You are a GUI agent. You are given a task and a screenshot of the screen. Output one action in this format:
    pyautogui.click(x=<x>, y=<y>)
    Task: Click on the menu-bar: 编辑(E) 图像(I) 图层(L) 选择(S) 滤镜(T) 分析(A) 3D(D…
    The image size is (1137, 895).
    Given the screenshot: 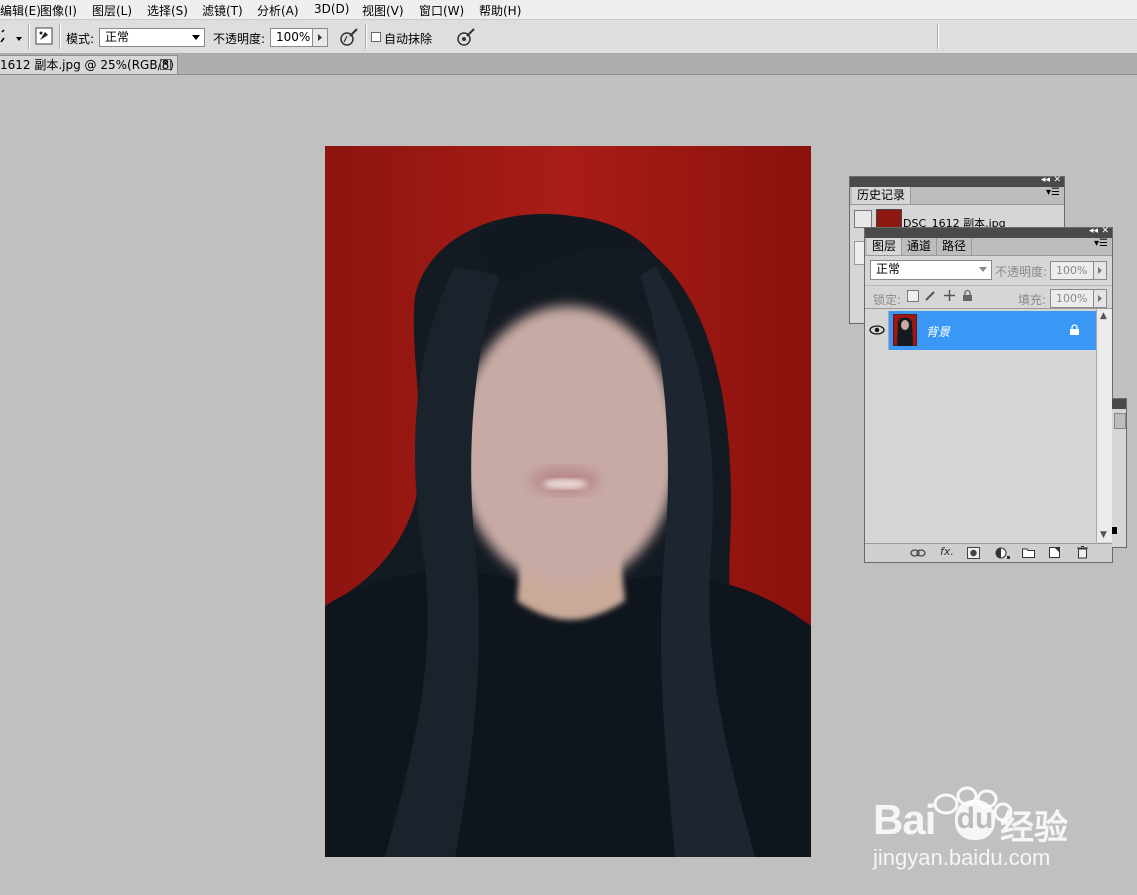 What is the action you would take?
    pyautogui.click(x=568, y=10)
    